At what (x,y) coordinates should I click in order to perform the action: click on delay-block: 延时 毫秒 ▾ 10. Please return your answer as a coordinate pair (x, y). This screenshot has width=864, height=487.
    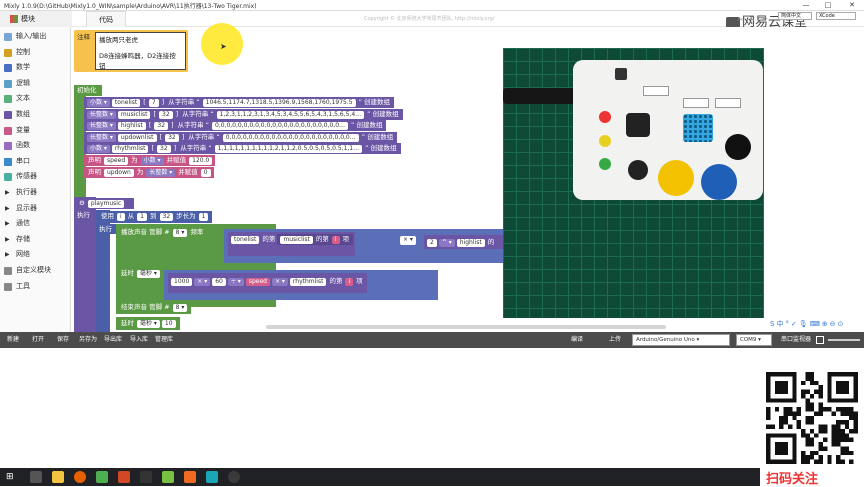
    Looking at the image, I should click on (148, 323).